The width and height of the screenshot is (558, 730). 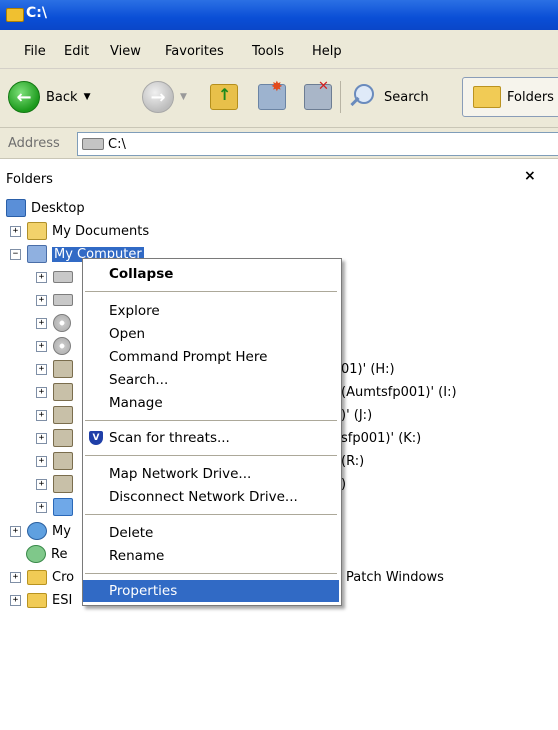 I want to click on menu-item-command-prompt: Command Prompt Here, so click(x=211, y=357).